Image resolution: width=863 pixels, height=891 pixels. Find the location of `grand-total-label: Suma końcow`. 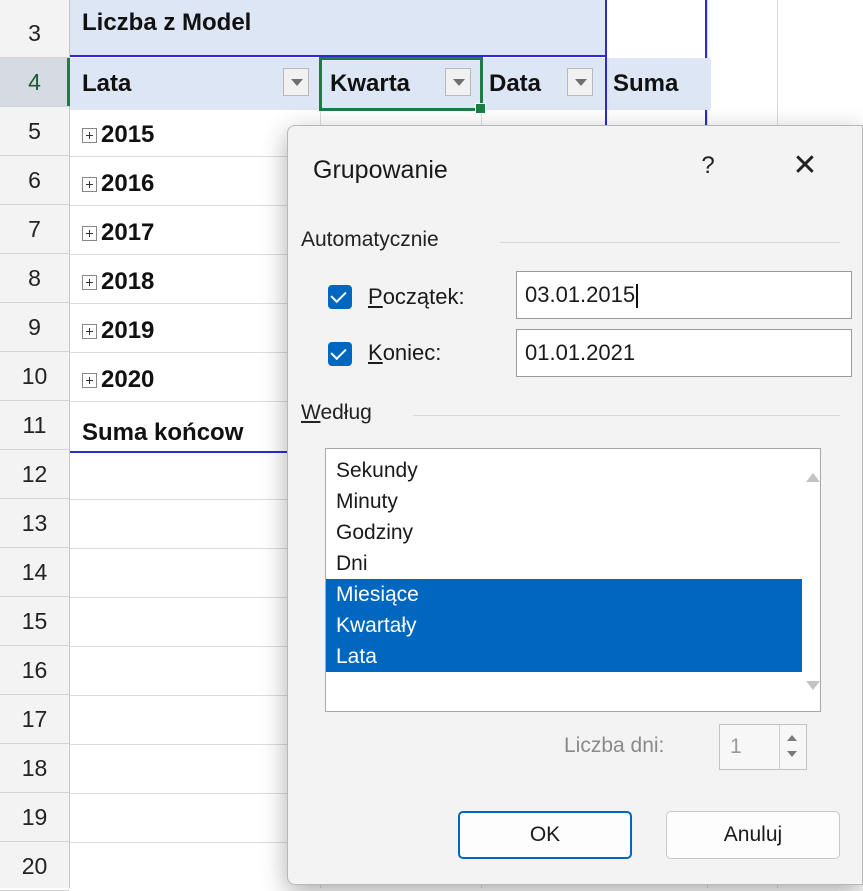

grand-total-label: Suma końcow is located at coordinates (156, 433).